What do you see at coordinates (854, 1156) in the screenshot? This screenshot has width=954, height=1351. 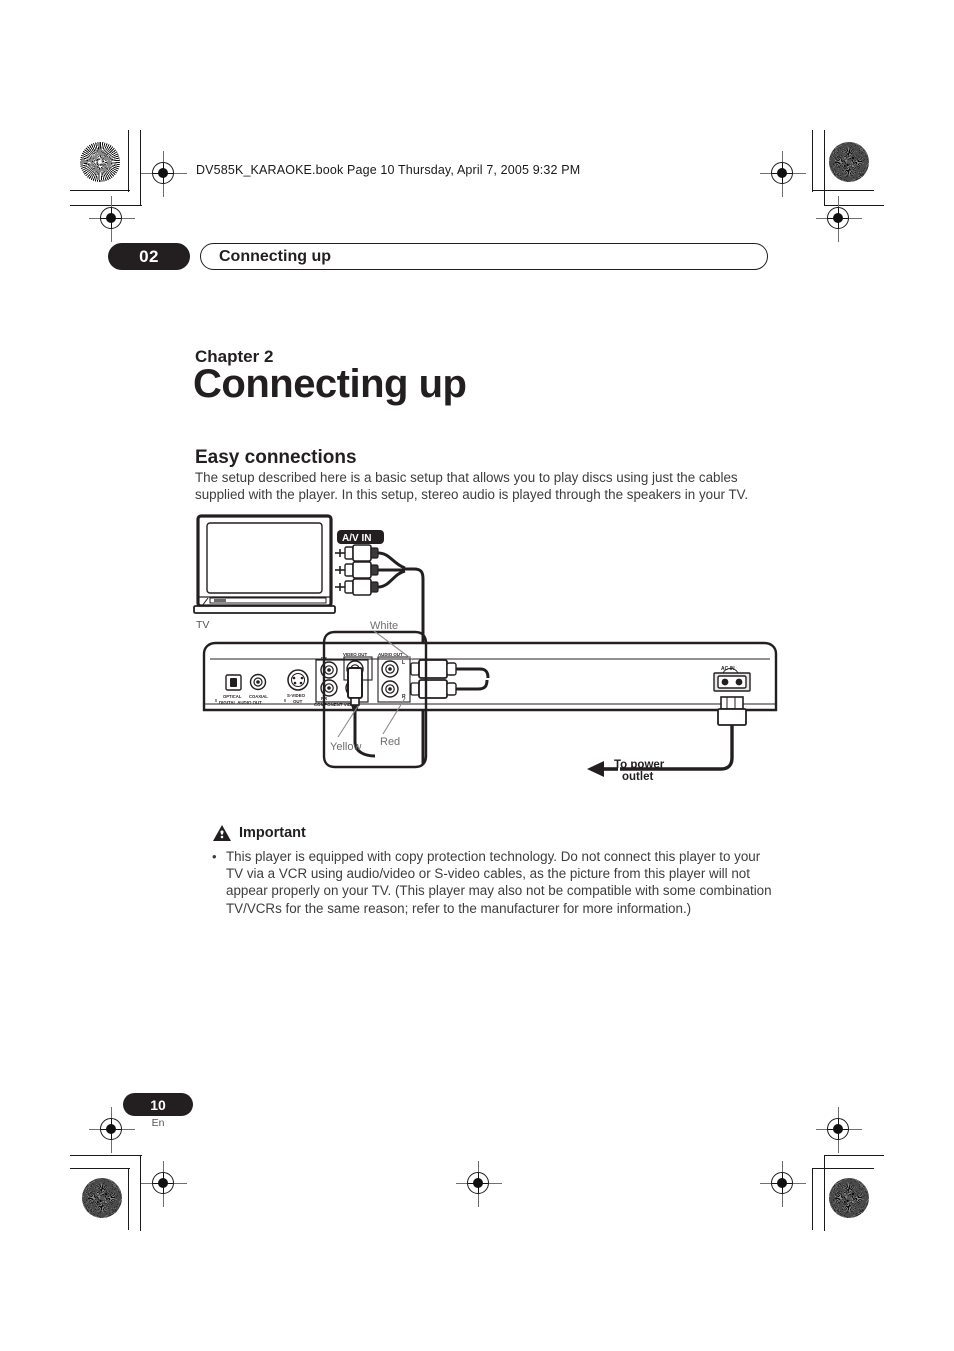 I see `crop-mark-bottom-right-h1` at bounding box center [854, 1156].